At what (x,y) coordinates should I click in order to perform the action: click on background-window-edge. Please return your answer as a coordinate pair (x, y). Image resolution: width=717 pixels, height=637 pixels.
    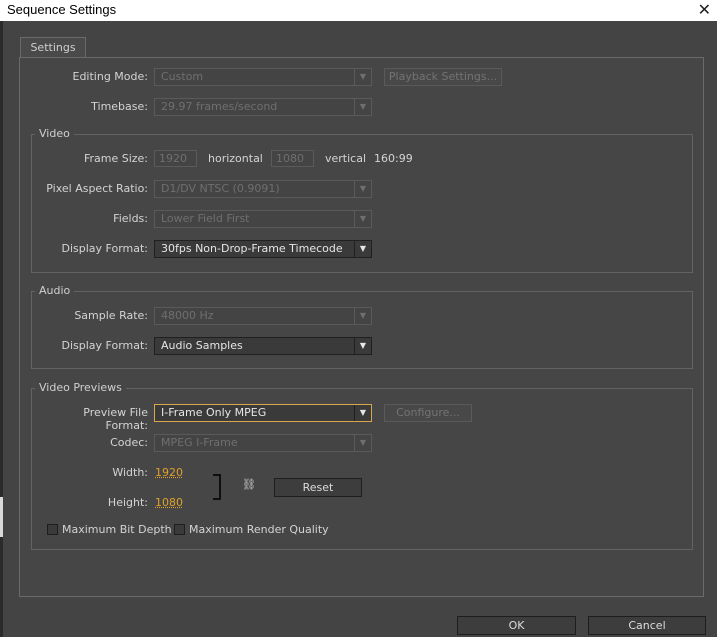
    Looking at the image, I should click on (1, 329).